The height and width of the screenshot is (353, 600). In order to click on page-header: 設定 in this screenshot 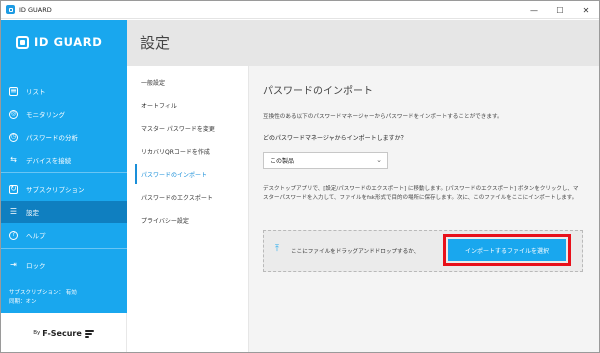, I will do `click(363, 43)`.